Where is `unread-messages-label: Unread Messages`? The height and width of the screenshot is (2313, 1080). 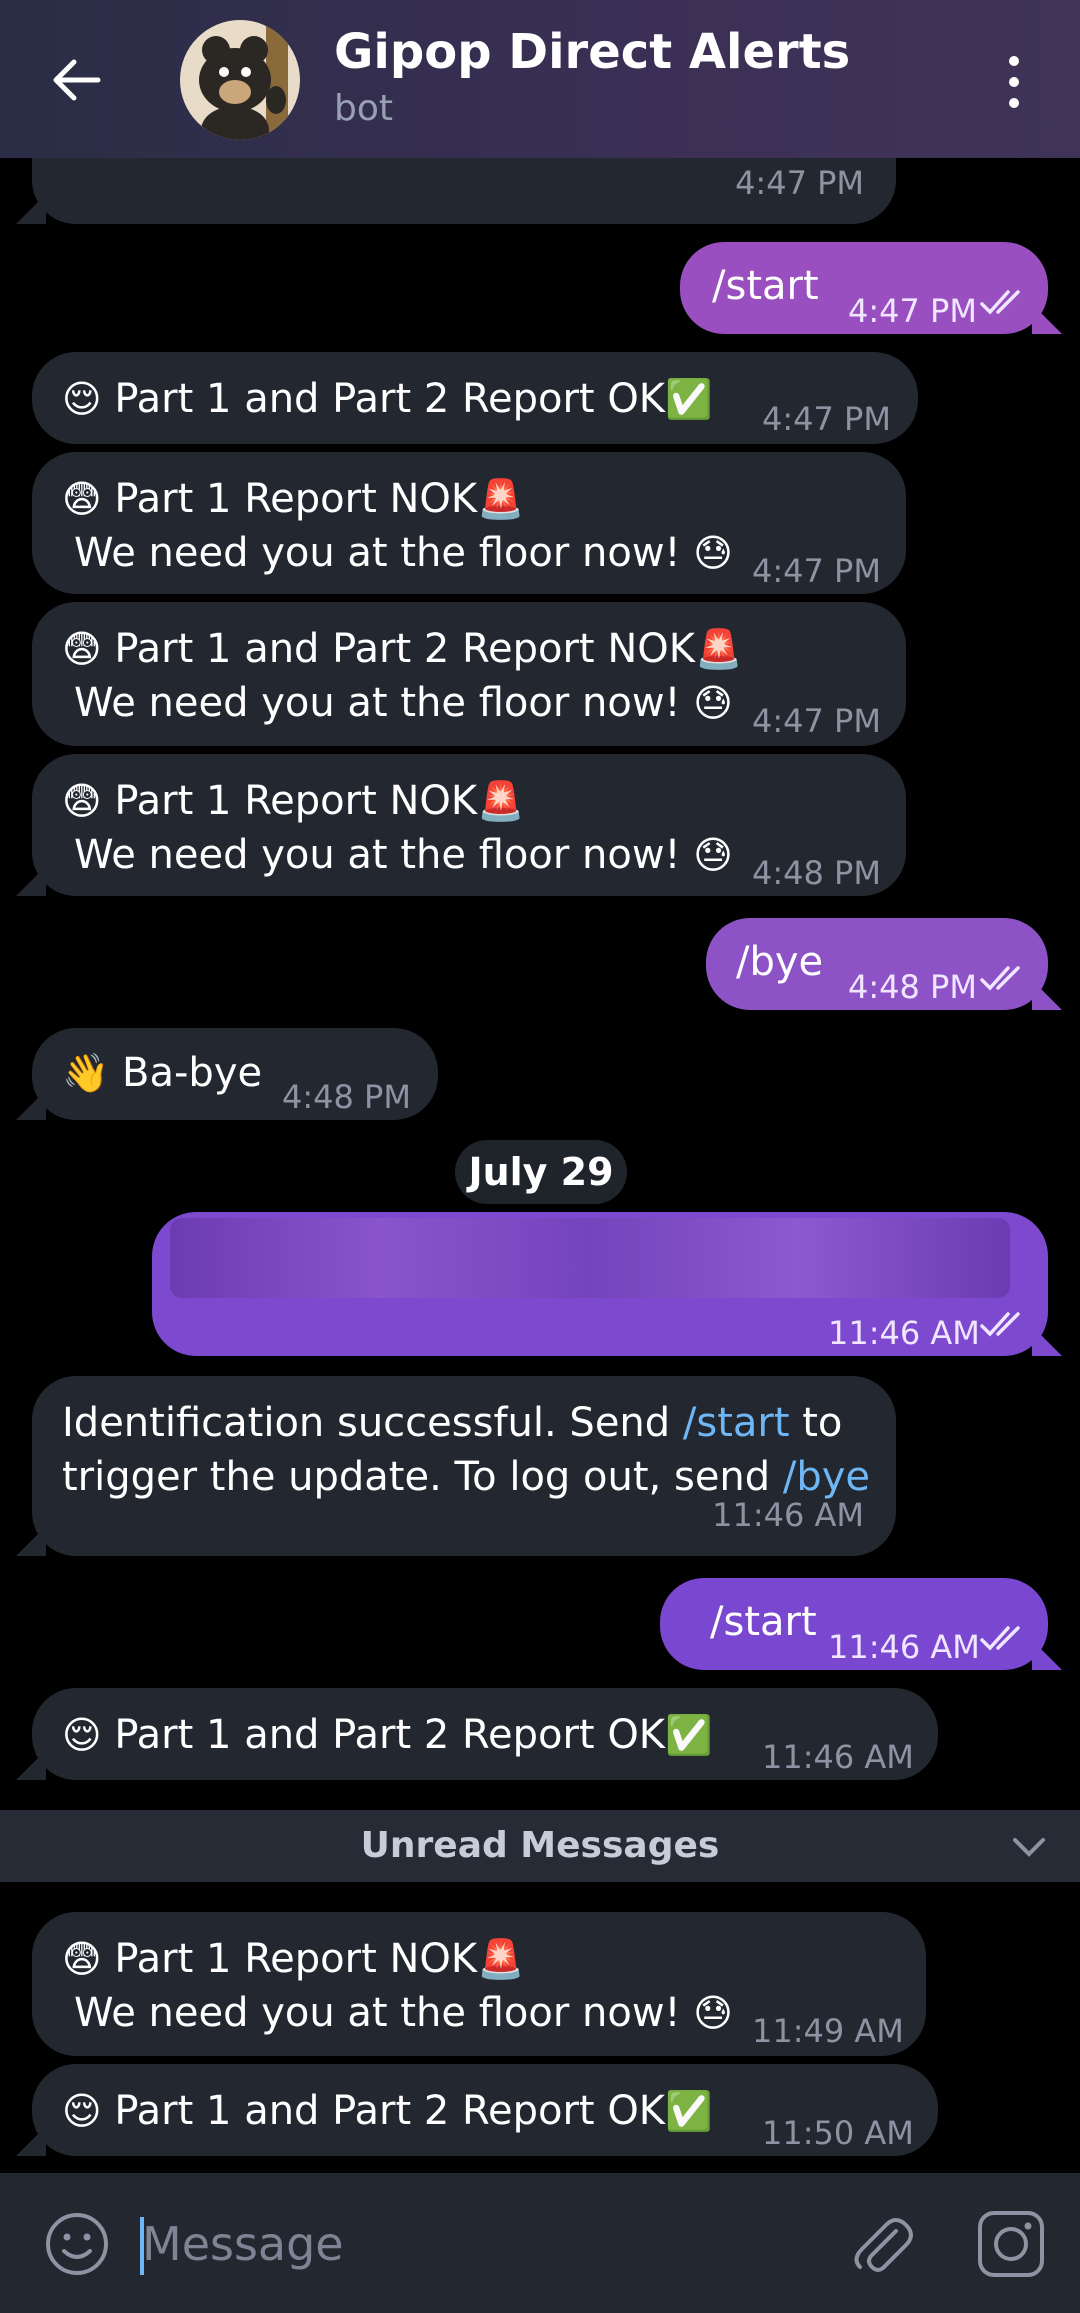 unread-messages-label: Unread Messages is located at coordinates (540, 1845).